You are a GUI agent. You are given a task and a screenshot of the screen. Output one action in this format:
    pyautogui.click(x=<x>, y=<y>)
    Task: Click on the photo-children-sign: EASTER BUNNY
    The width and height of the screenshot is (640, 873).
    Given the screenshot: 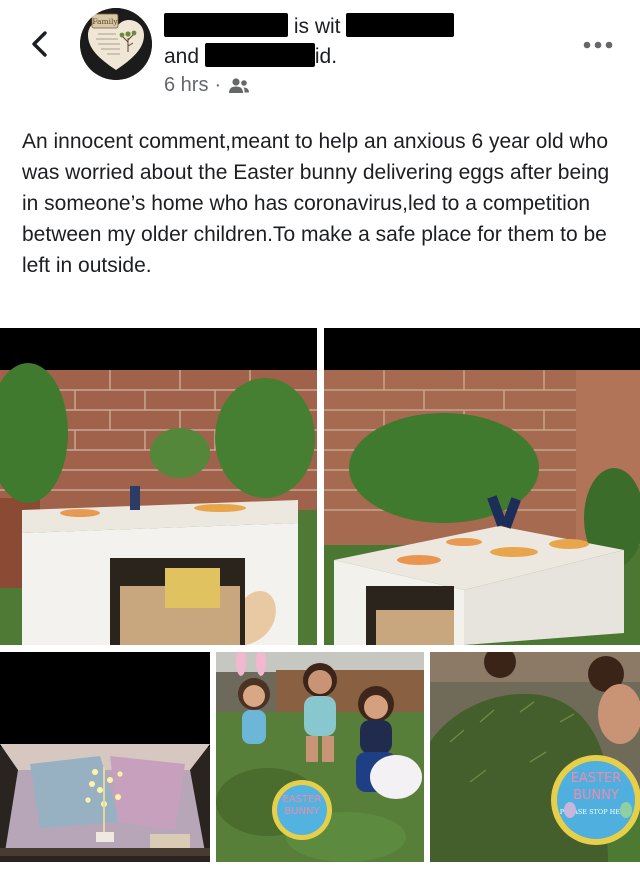 What is the action you would take?
    pyautogui.click(x=320, y=757)
    